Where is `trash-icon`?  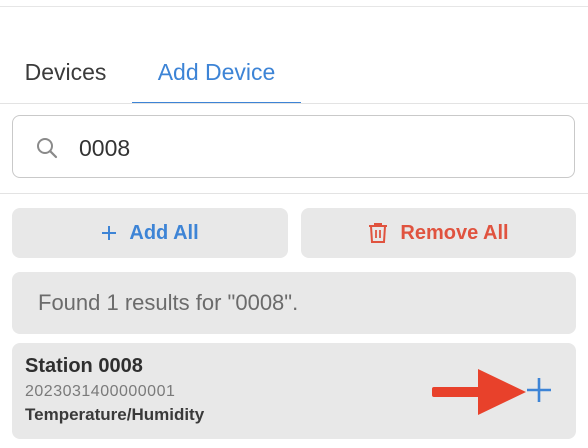
trash-icon is located at coordinates (378, 233).